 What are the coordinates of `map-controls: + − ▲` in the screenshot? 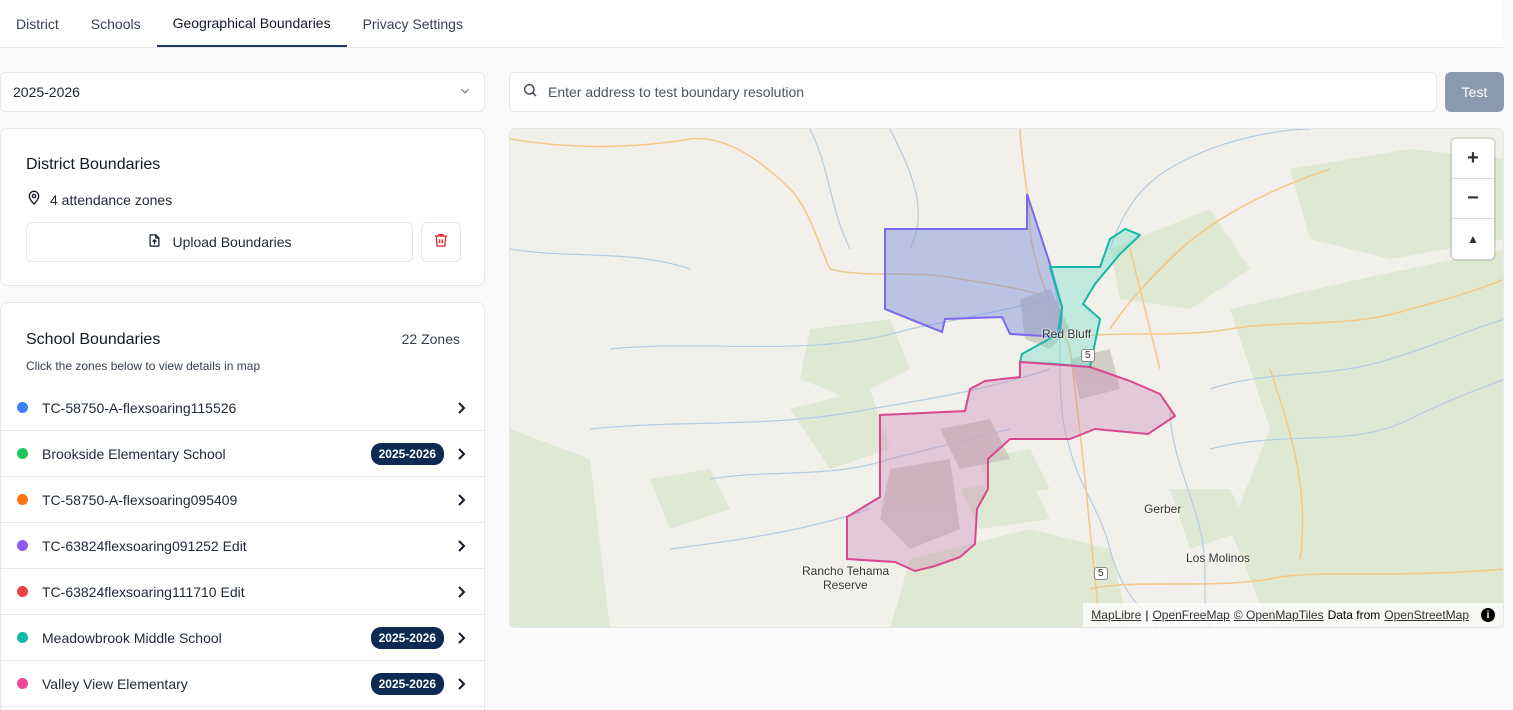 It's located at (1473, 199).